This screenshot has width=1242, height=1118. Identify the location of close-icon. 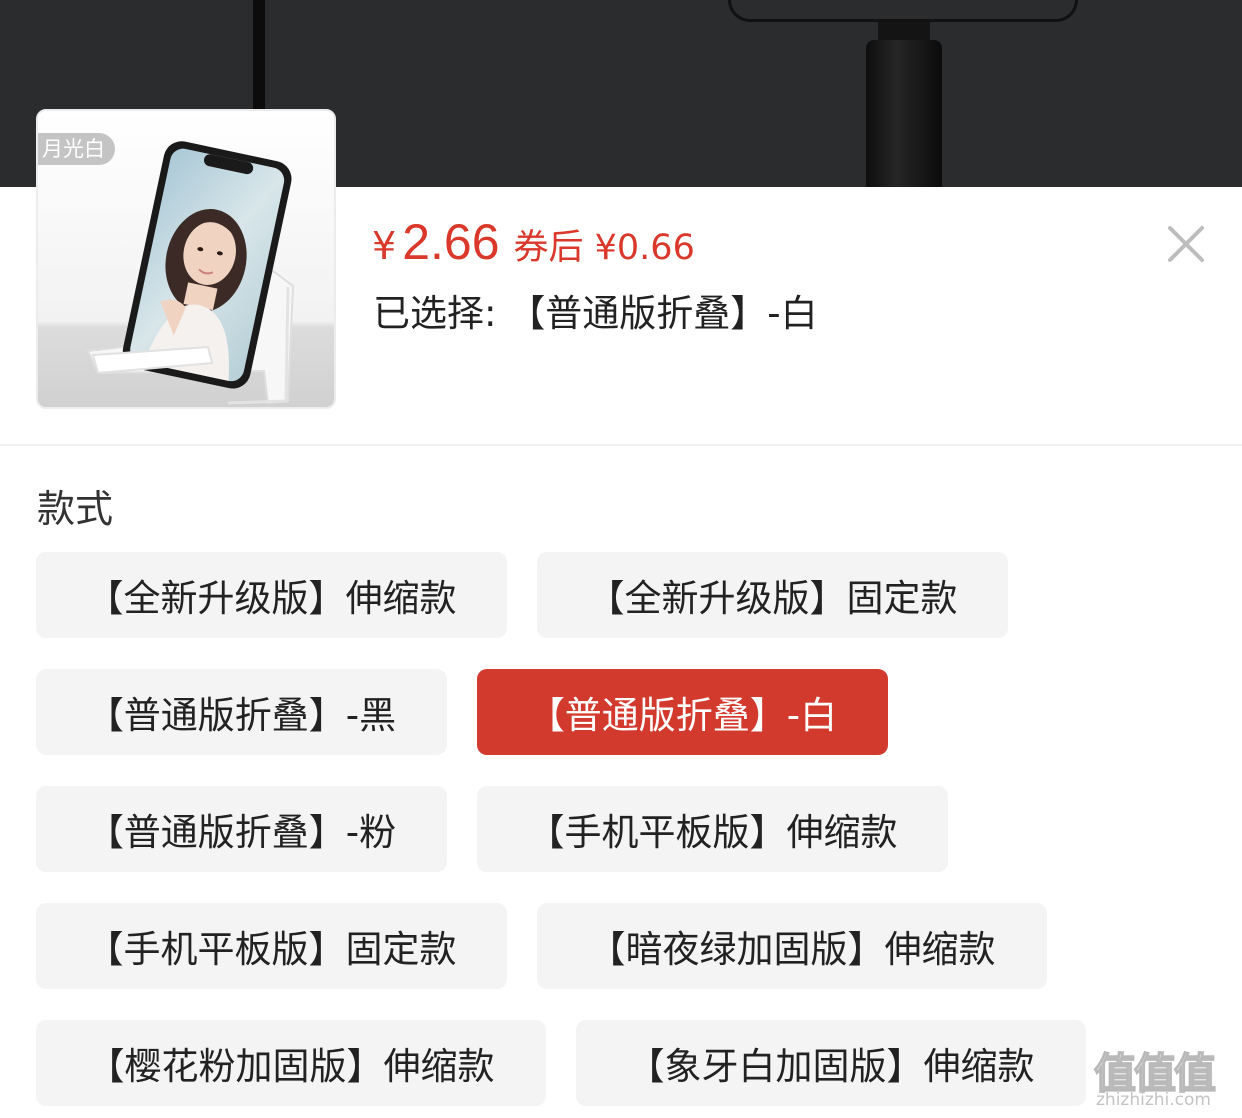
(1186, 244).